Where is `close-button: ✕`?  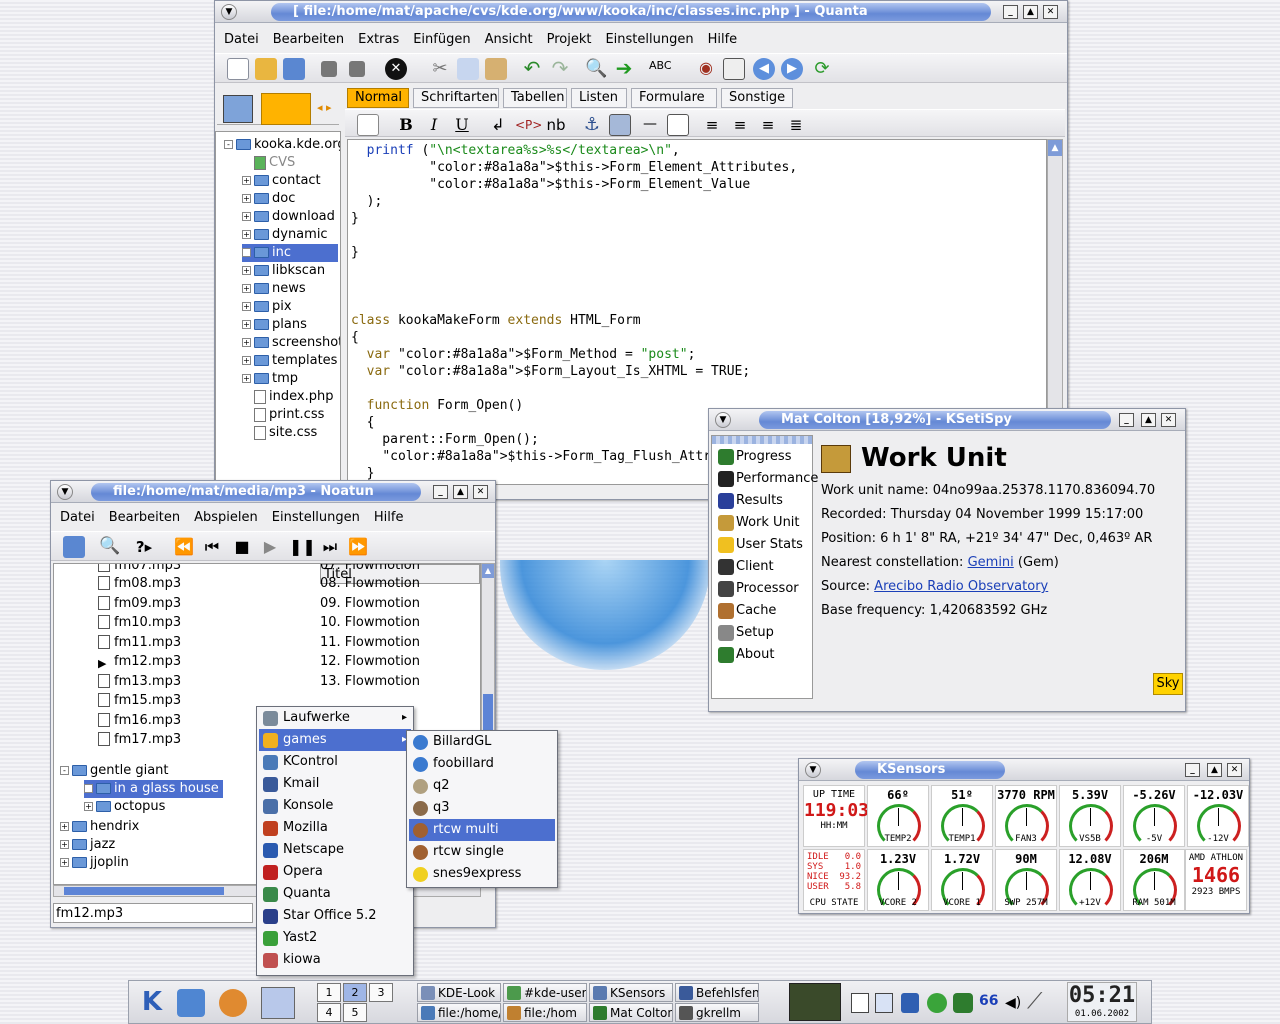
close-button: ✕ is located at coordinates (480, 492).